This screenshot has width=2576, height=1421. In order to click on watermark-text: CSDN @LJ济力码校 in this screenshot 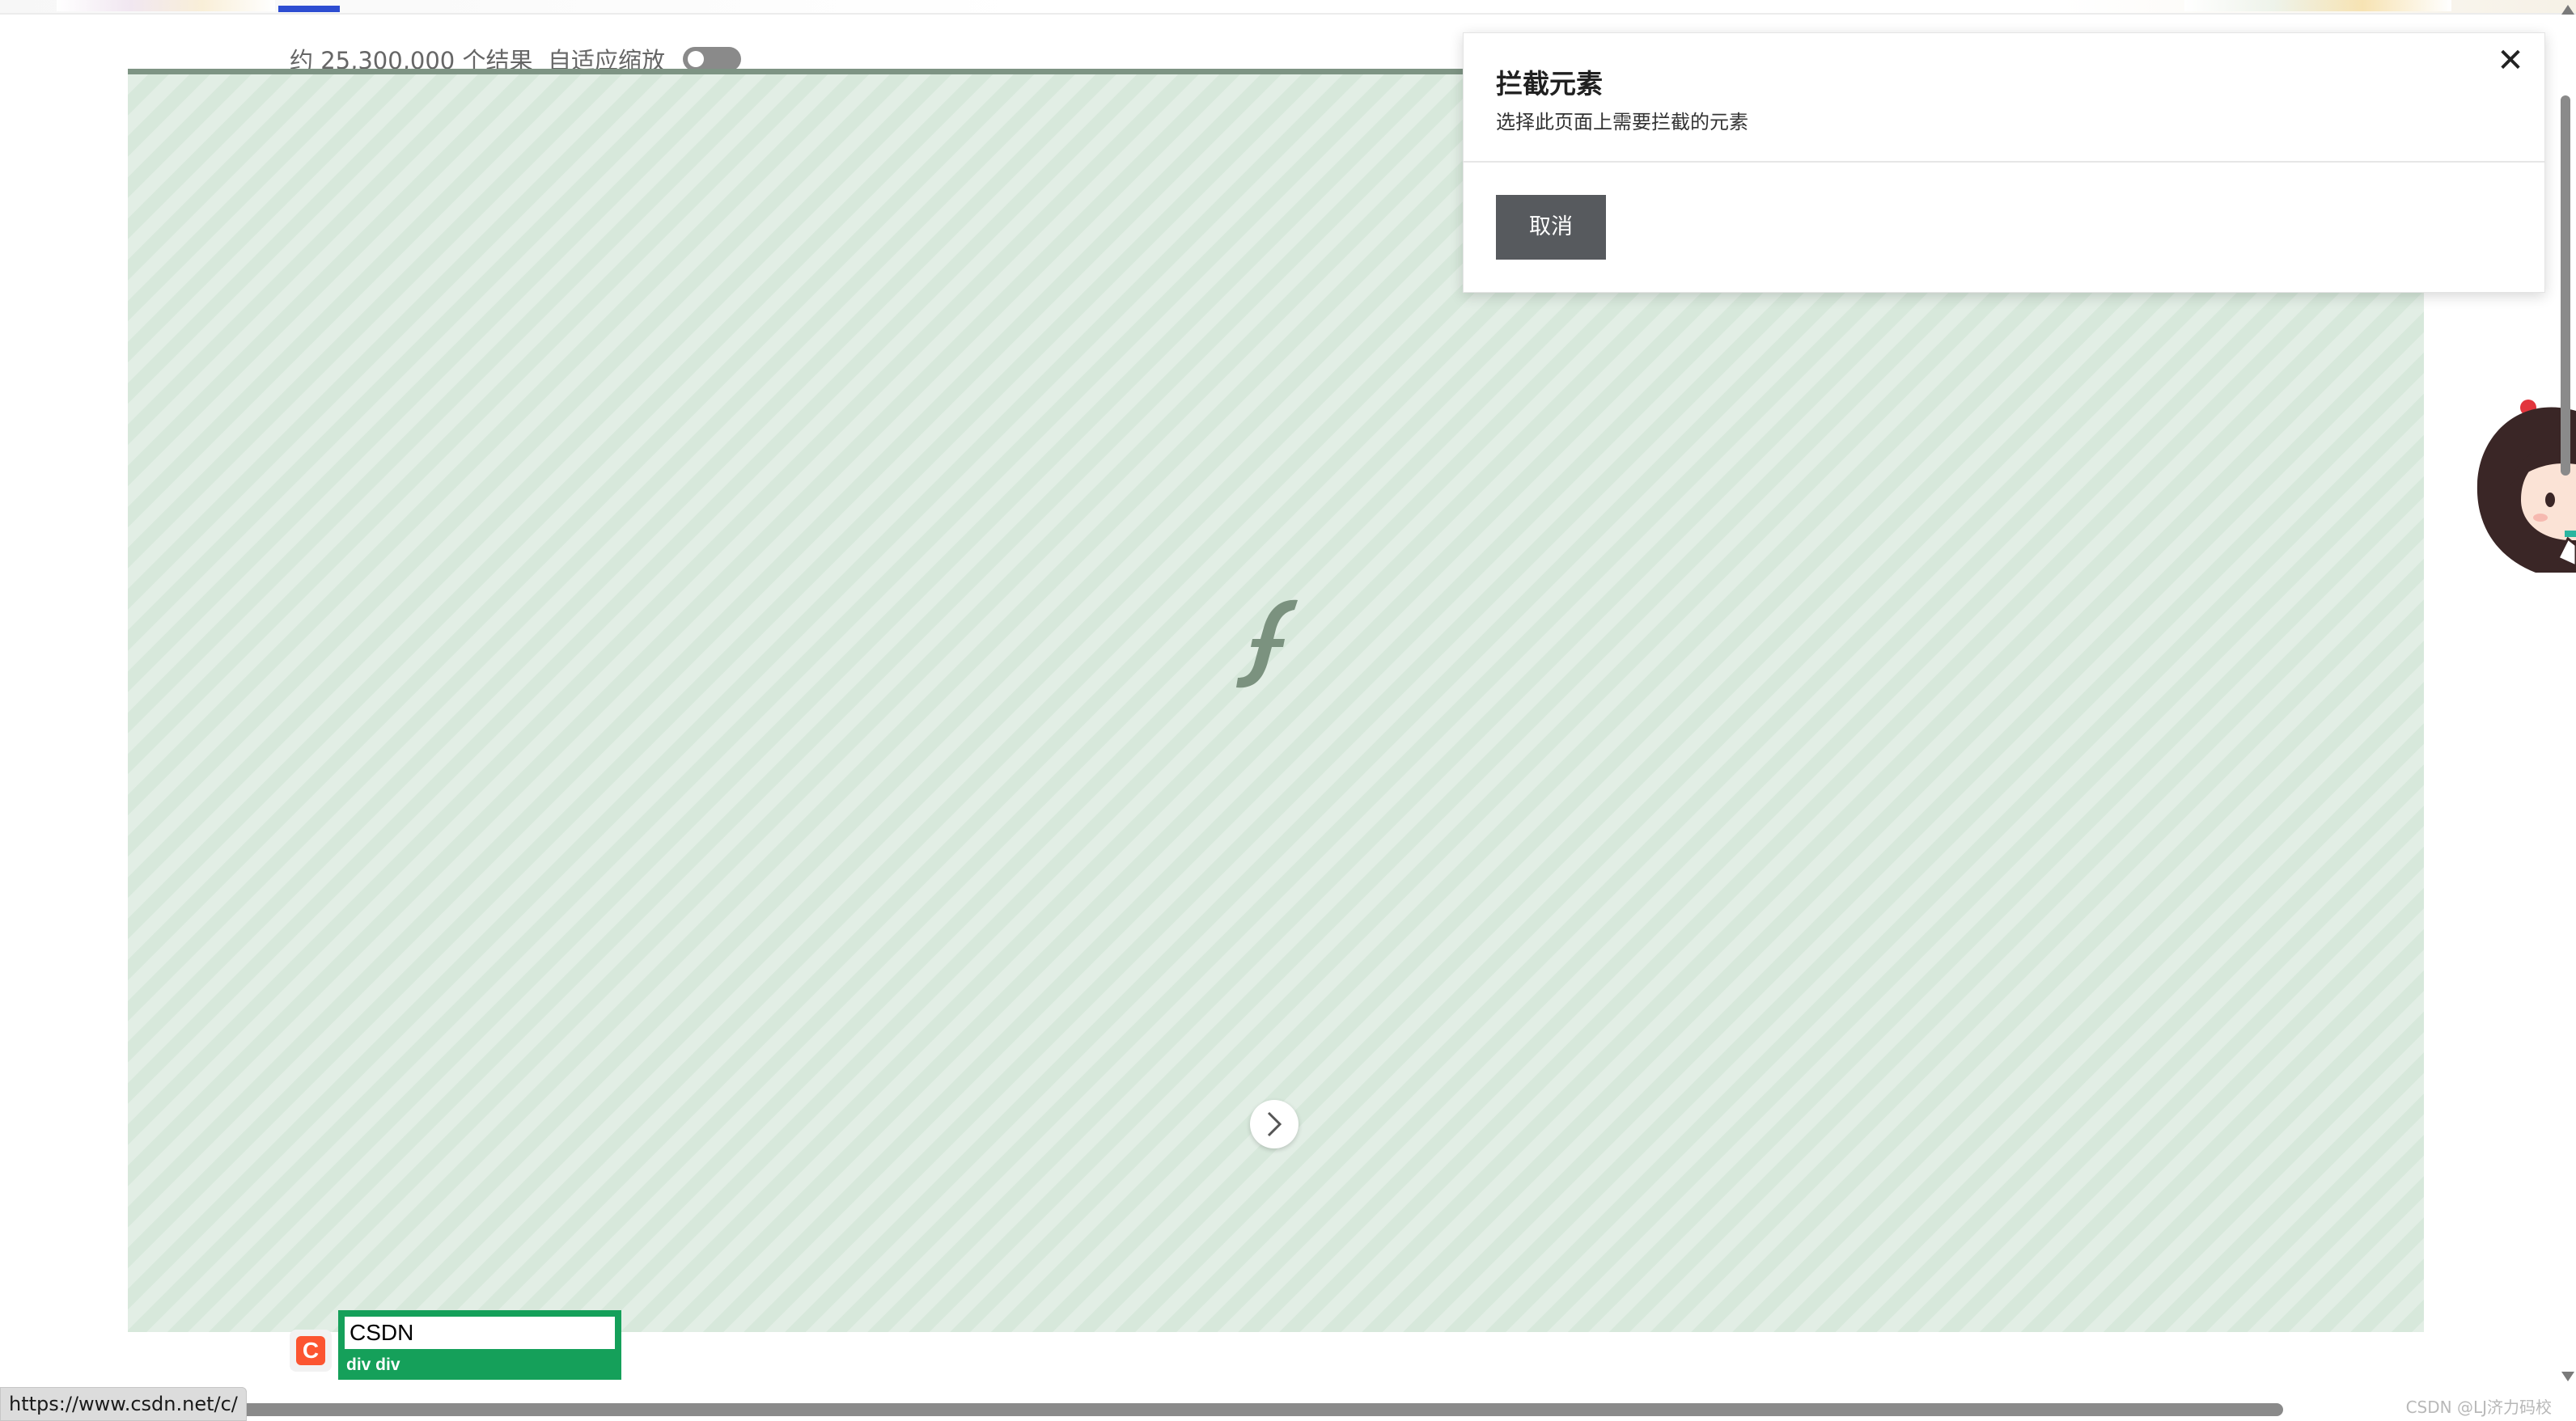, I will do `click(2478, 1407)`.